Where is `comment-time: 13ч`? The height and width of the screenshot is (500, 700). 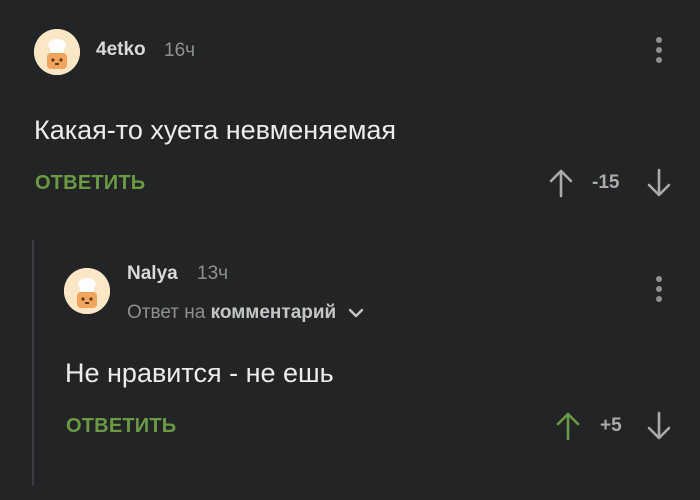
comment-time: 13ч is located at coordinates (213, 273).